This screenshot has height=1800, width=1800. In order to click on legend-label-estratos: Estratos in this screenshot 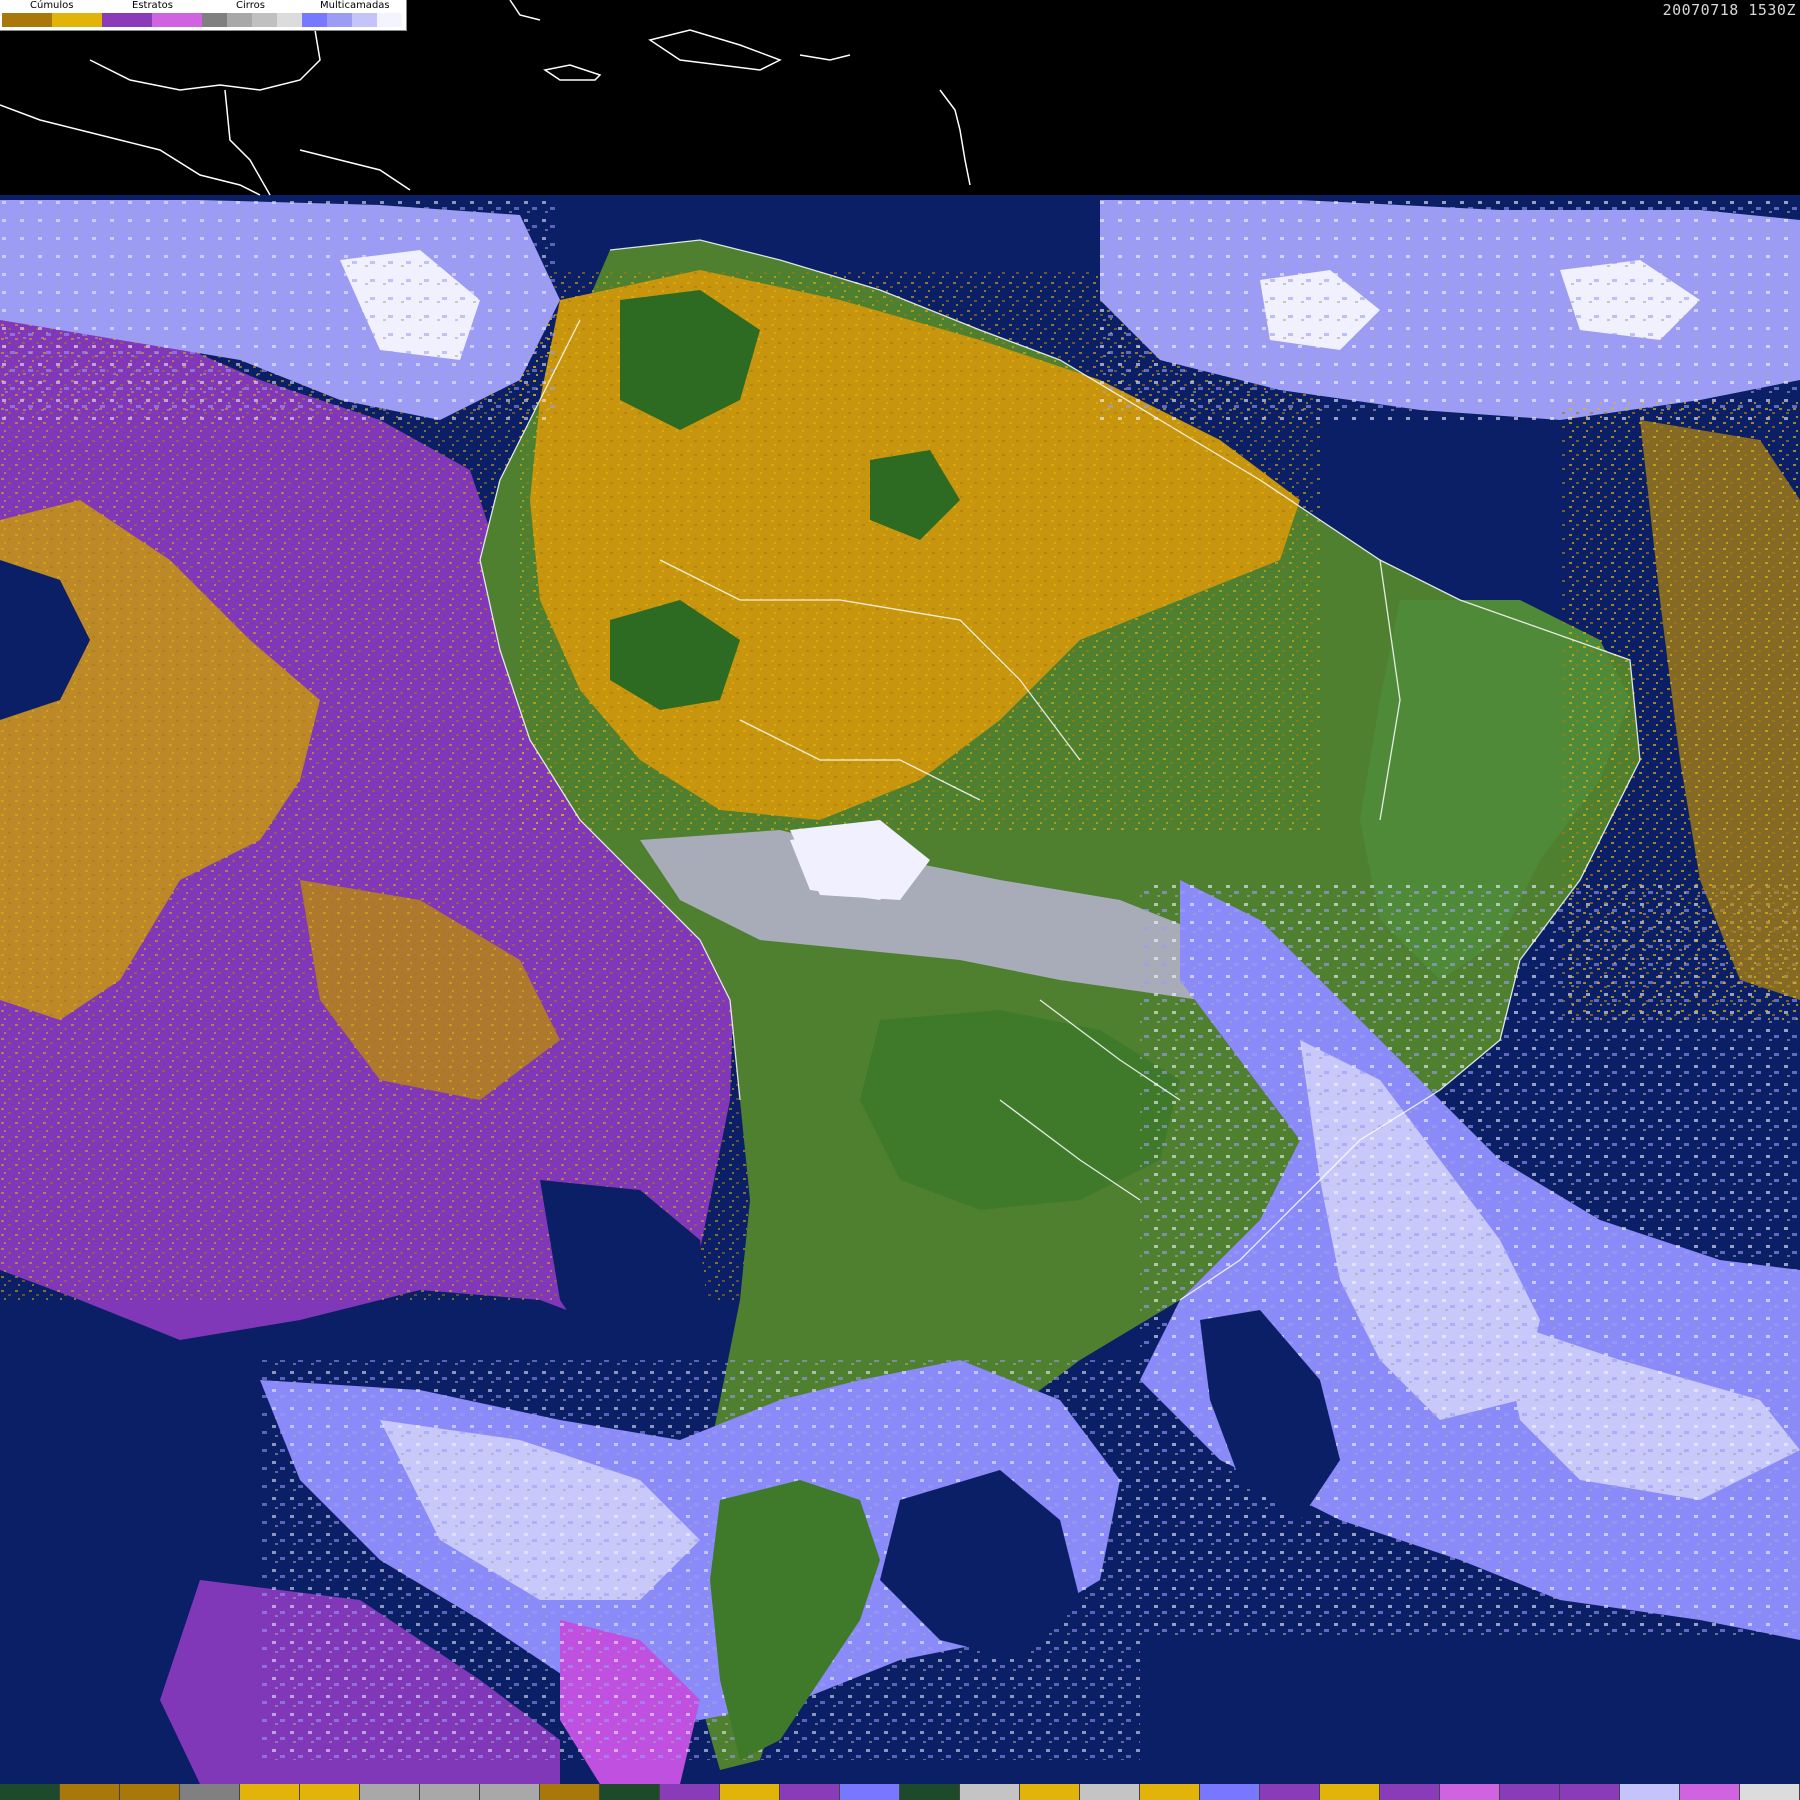, I will do `click(152, 5)`.